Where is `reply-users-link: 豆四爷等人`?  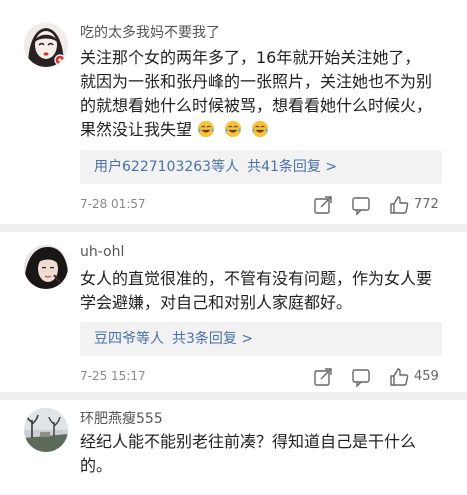 reply-users-link: 豆四爷等人 is located at coordinates (129, 339).